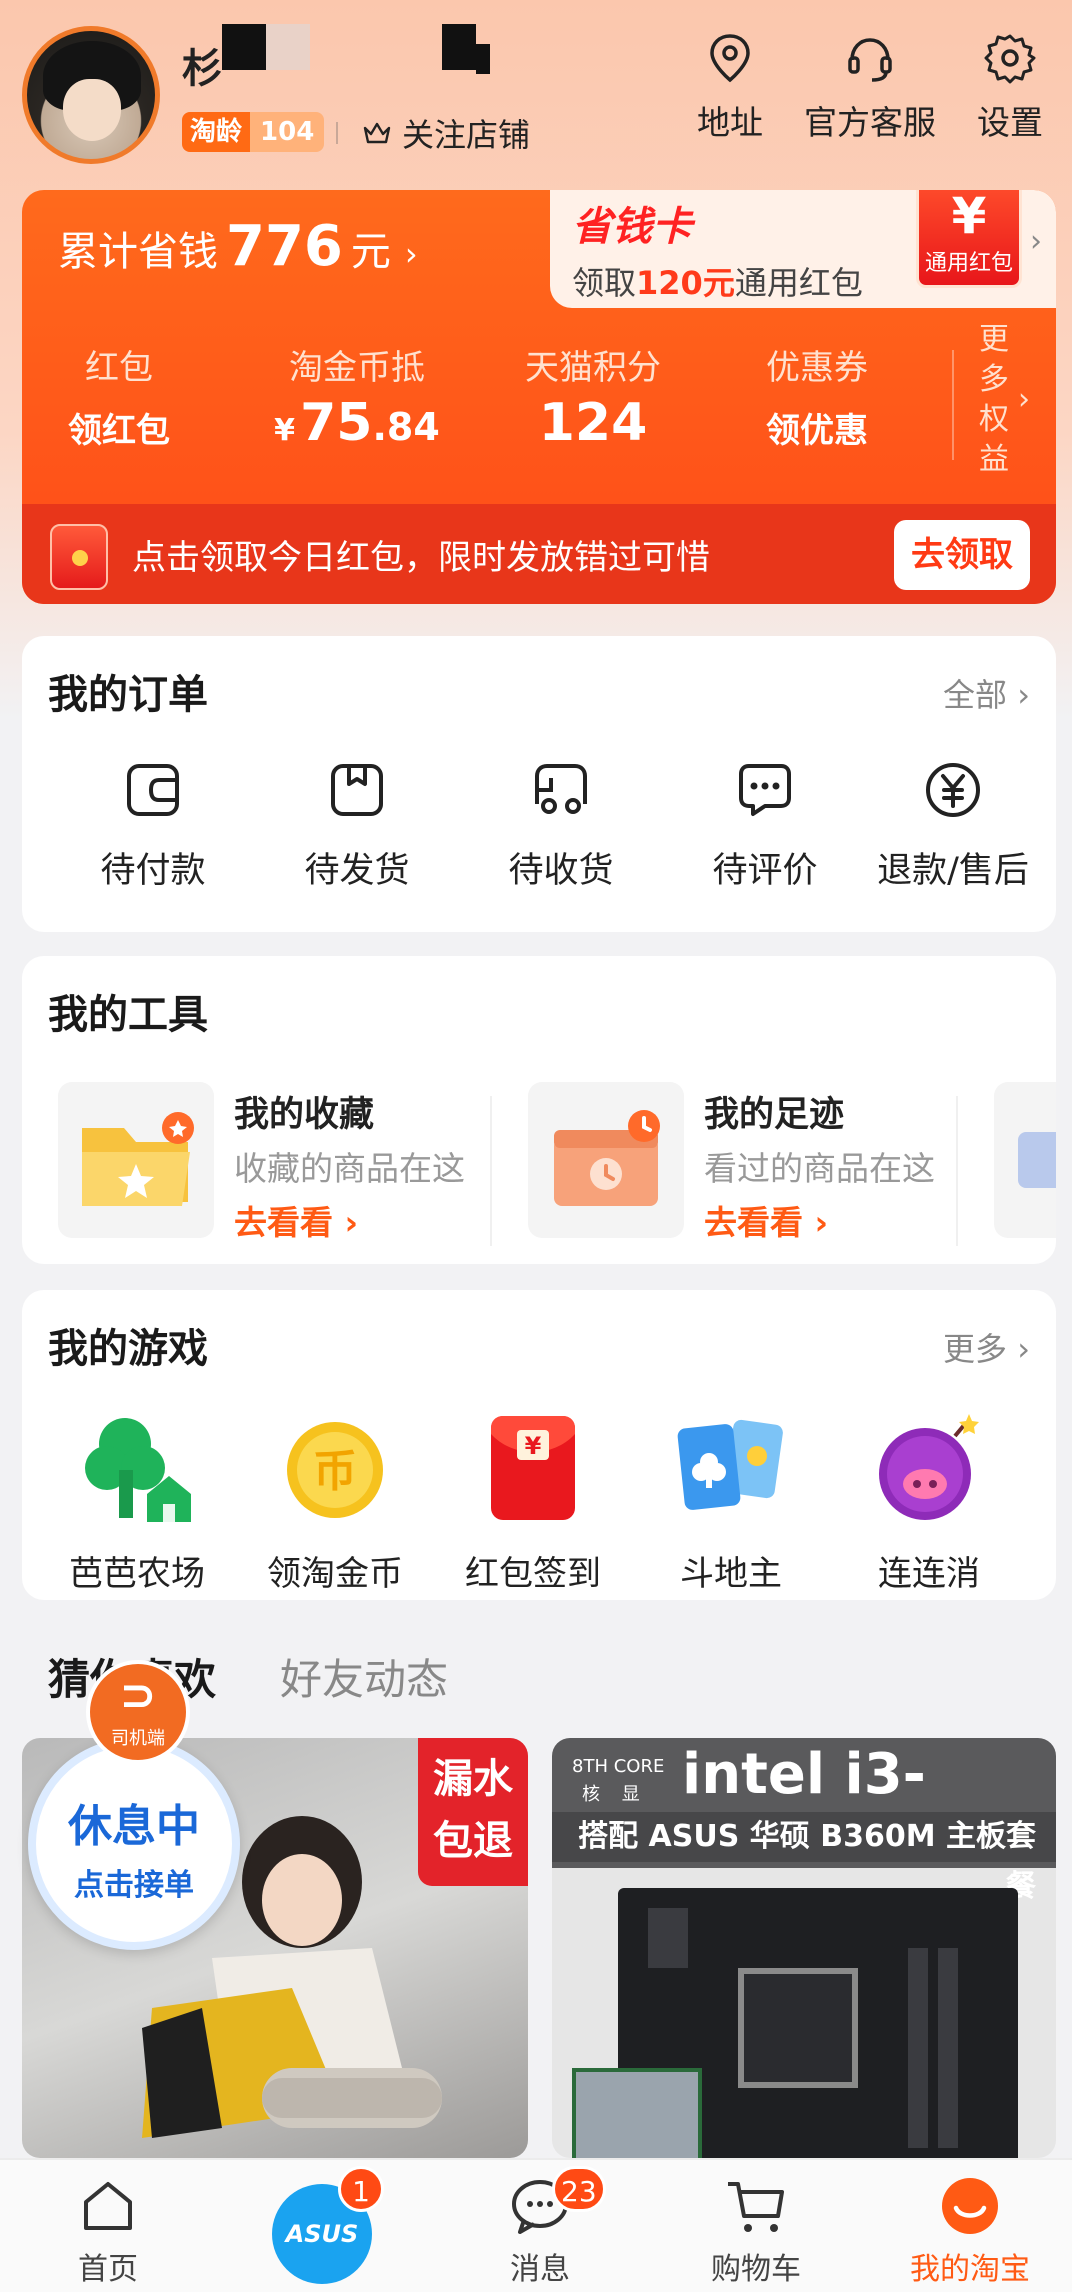 This screenshot has width=1072, height=2292. I want to click on yen-circle-icon, so click(953, 790).